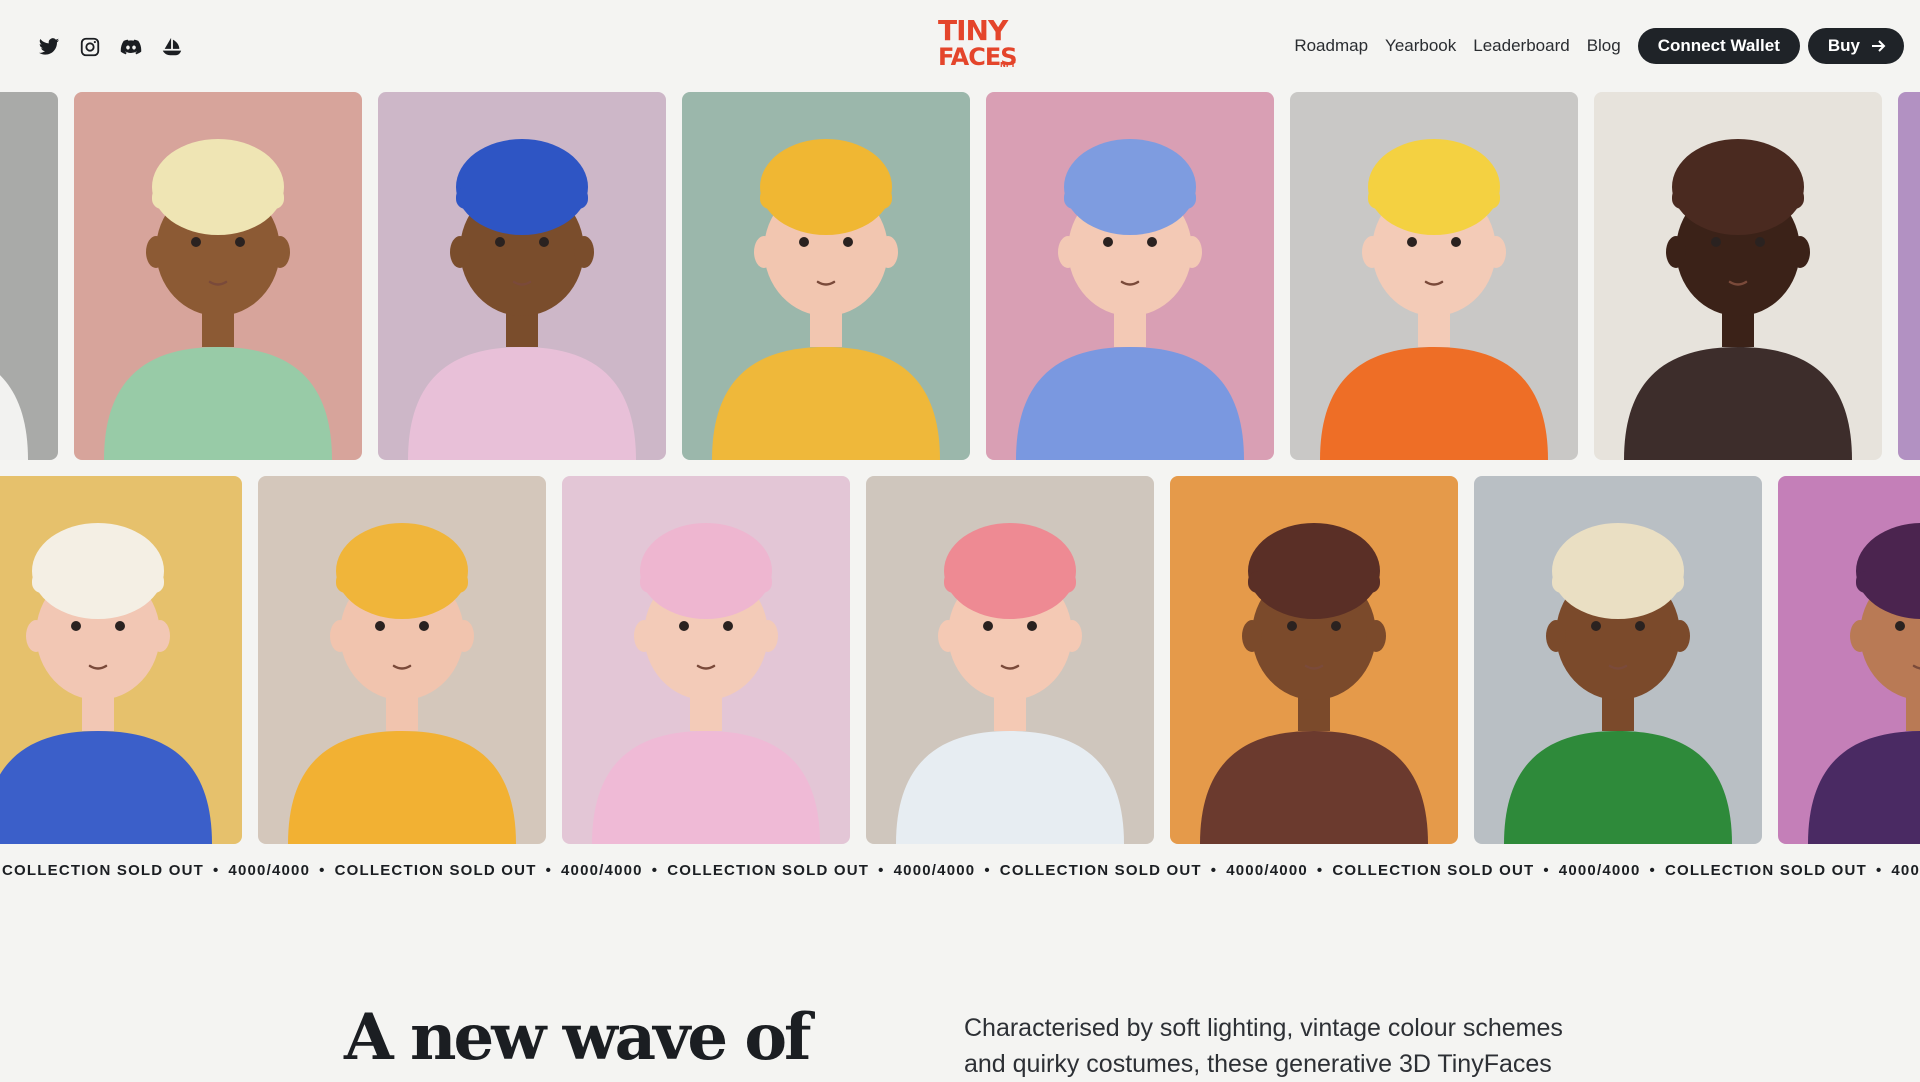 The height and width of the screenshot is (1082, 1920). Describe the element at coordinates (706, 660) in the screenshot. I see `nft-card-sailor` at that location.